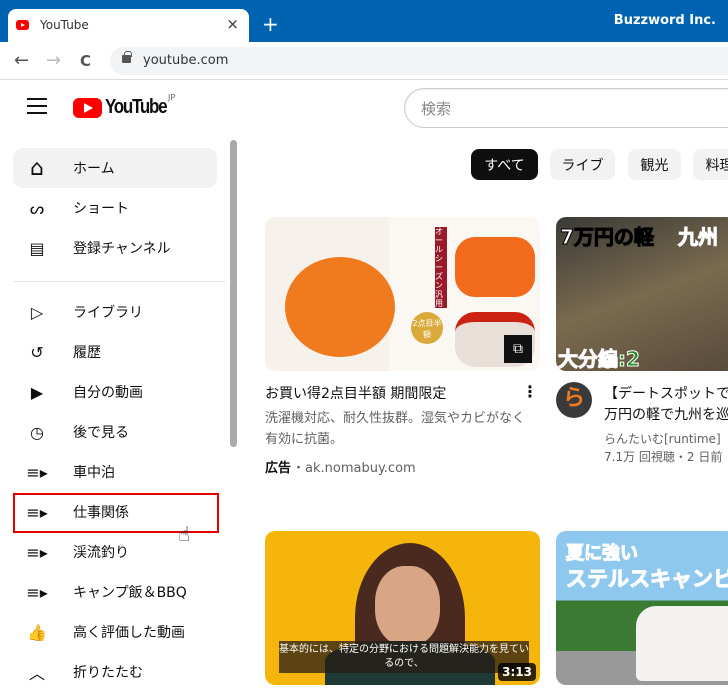 This screenshot has height=700, width=728. Describe the element at coordinates (108, 313) in the screenshot. I see `sidebar-item-label: ライブラリ` at that location.